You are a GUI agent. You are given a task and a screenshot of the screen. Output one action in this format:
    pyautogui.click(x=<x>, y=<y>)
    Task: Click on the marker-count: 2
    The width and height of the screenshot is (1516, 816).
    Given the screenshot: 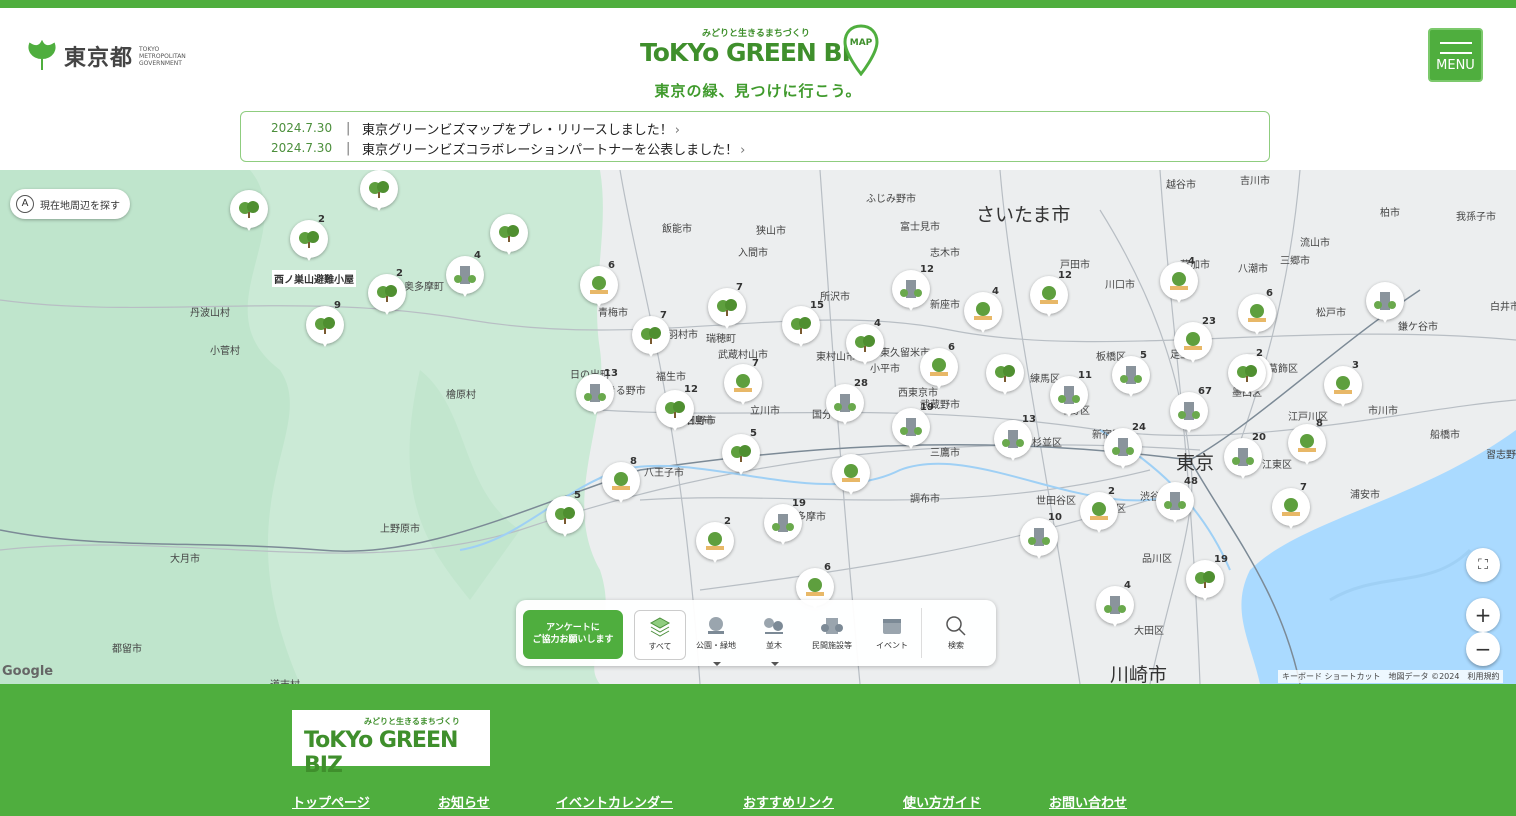 What is the action you would take?
    pyautogui.click(x=1111, y=491)
    